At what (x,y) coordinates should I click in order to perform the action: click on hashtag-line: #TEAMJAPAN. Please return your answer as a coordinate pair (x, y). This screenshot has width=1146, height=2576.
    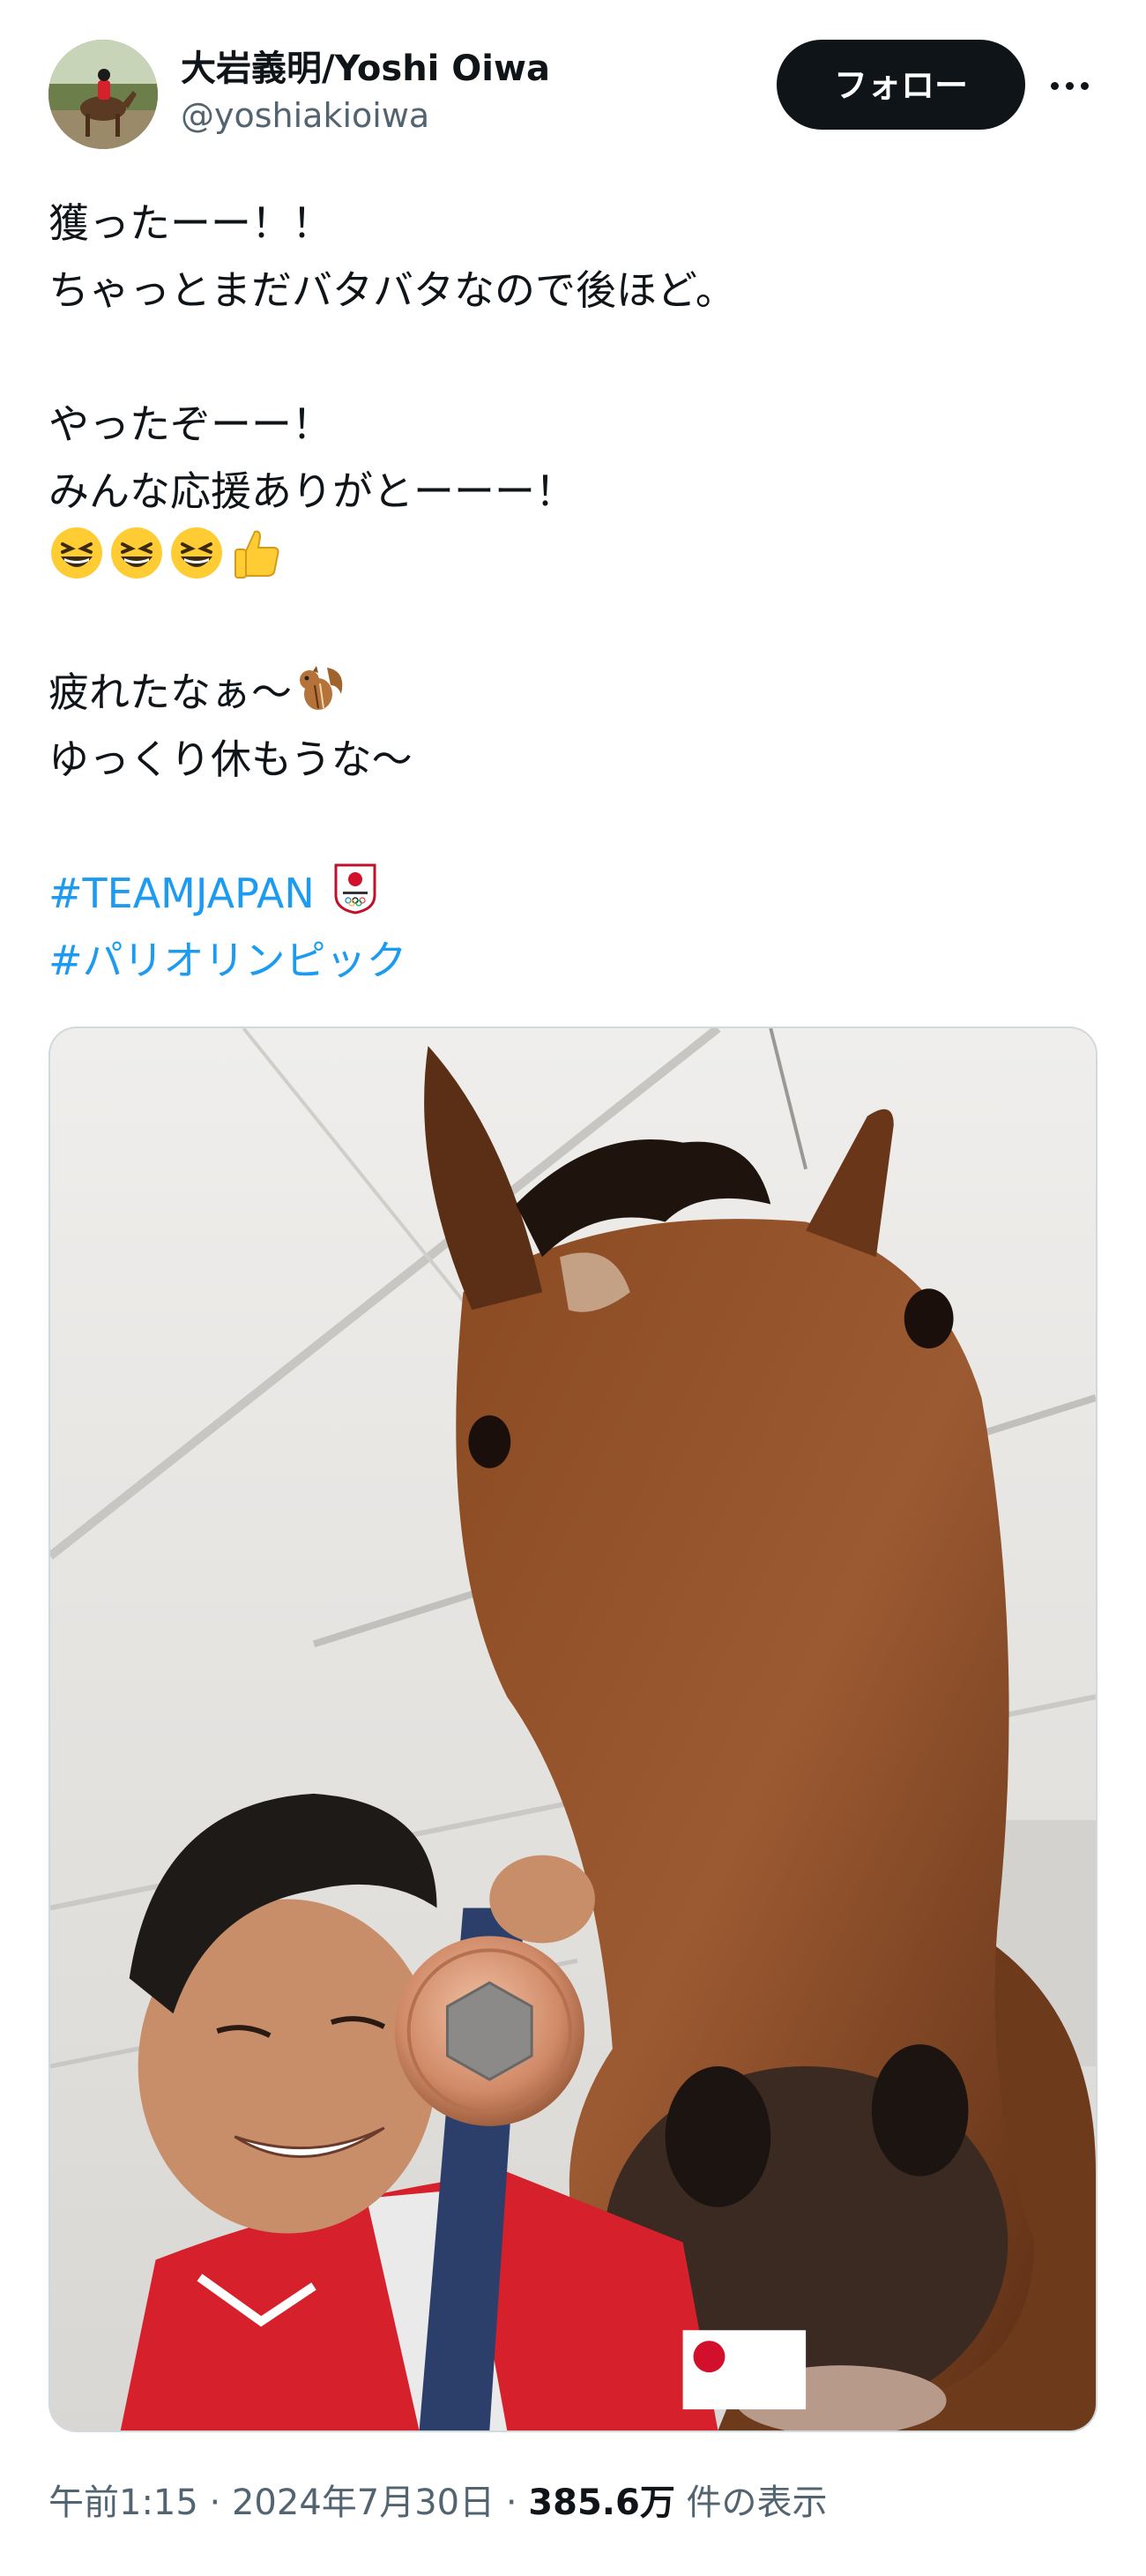
    Looking at the image, I should click on (573, 893).